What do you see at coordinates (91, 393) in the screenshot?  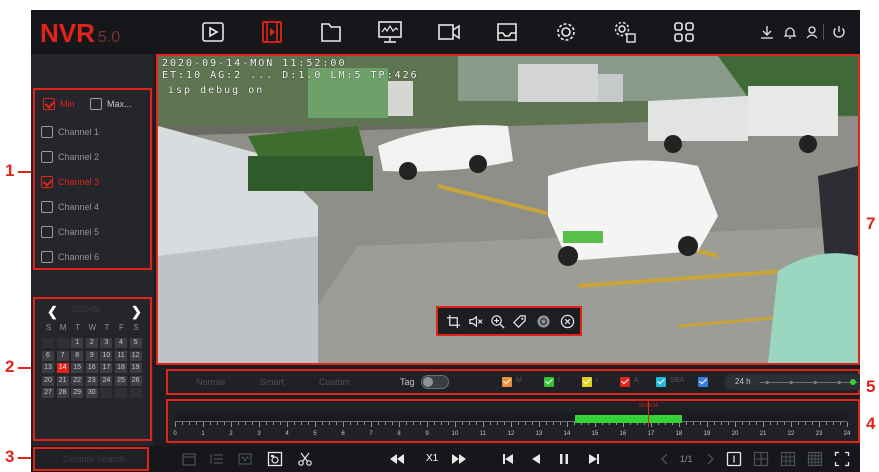 I see `calendar-day: 30` at bounding box center [91, 393].